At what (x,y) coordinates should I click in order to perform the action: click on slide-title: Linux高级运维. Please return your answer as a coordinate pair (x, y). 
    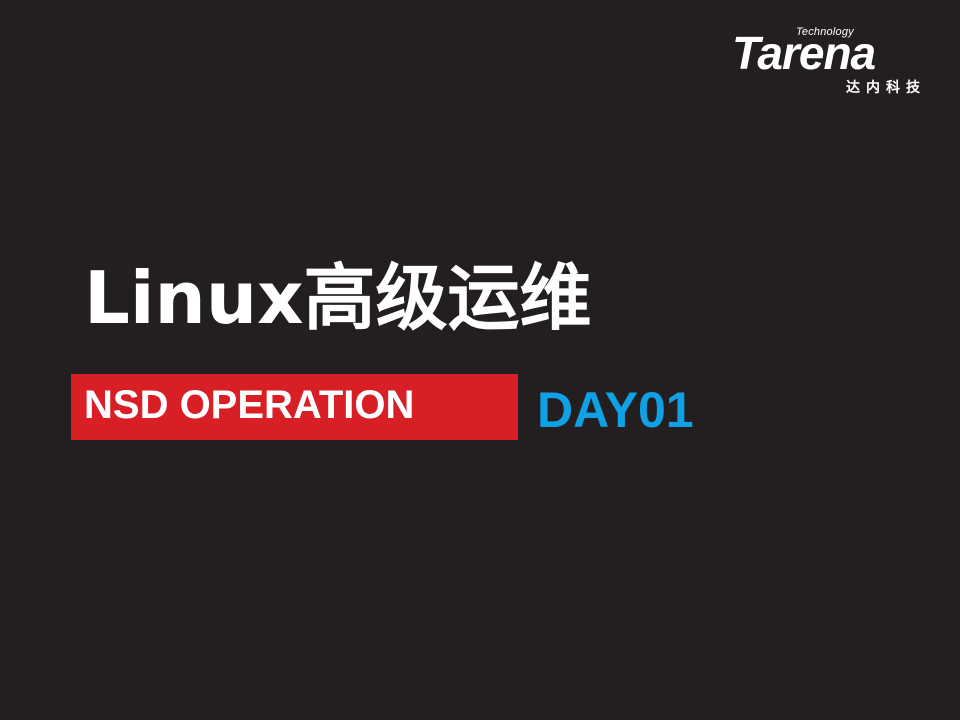
    Looking at the image, I should click on (338, 298).